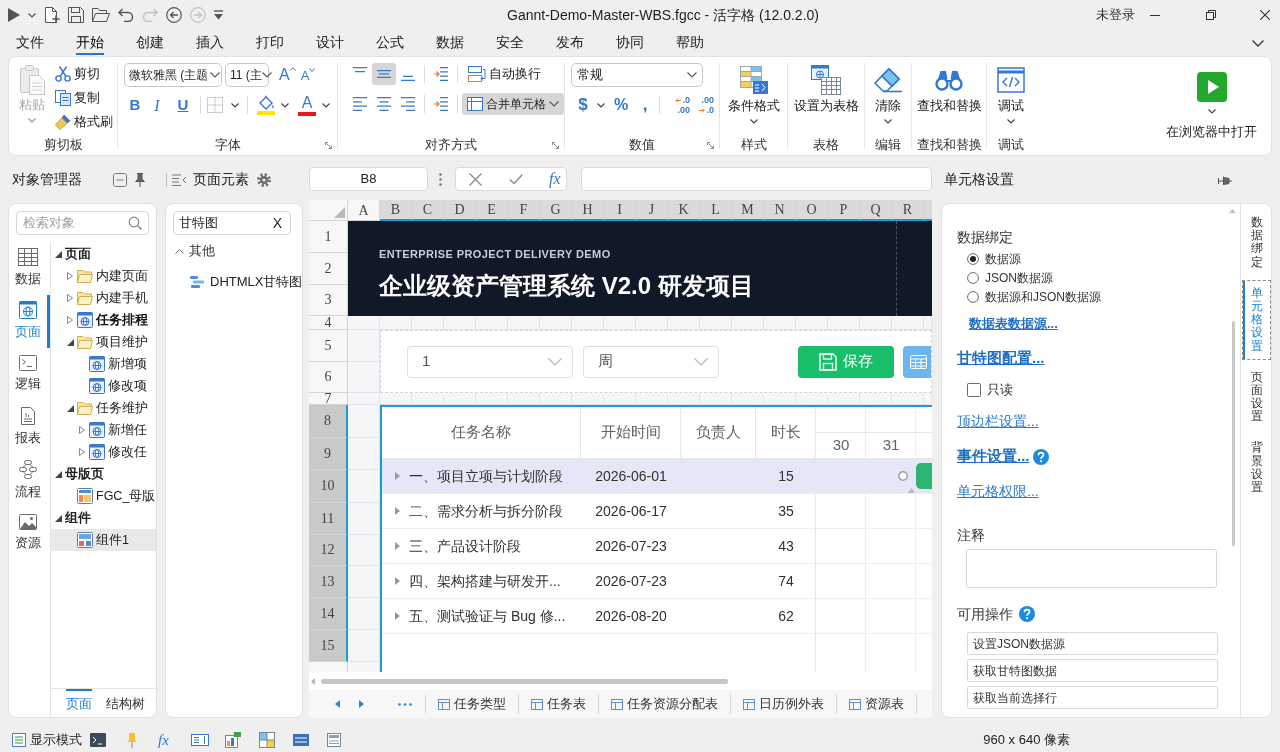  What do you see at coordinates (475, 179) in the screenshot?
I see `cancel-icon` at bounding box center [475, 179].